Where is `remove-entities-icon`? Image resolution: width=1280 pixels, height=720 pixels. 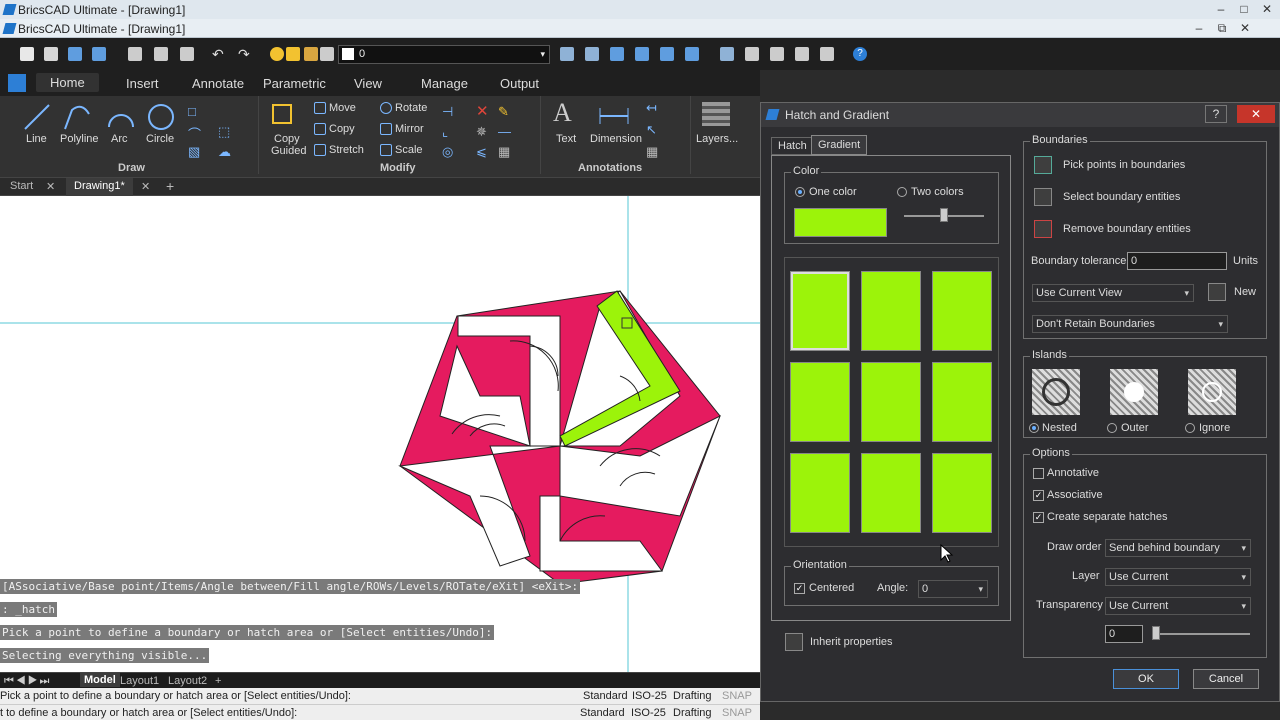
remove-entities-icon is located at coordinates (1043, 229).